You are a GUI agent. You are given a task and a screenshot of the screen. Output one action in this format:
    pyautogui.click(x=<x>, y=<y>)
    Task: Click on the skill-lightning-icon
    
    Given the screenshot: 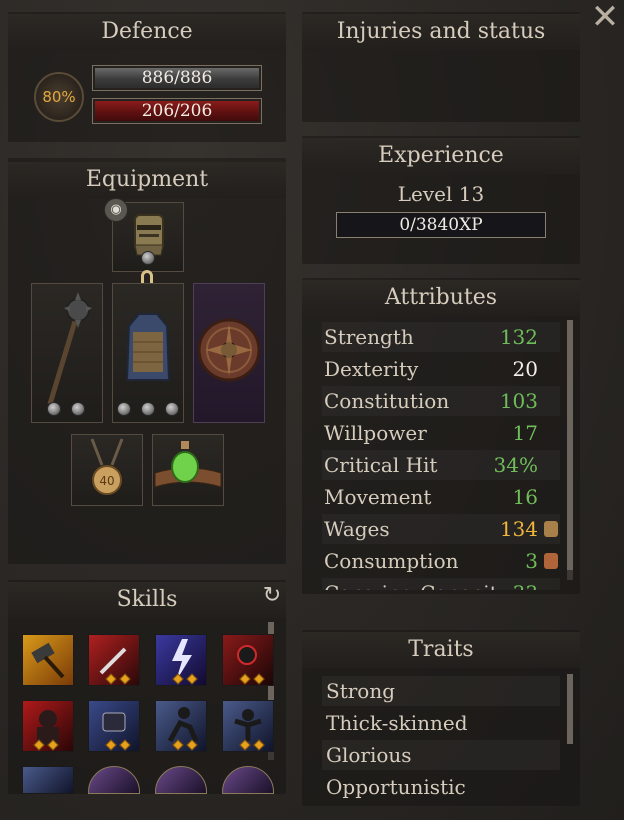 What is the action you would take?
    pyautogui.click(x=181, y=660)
    